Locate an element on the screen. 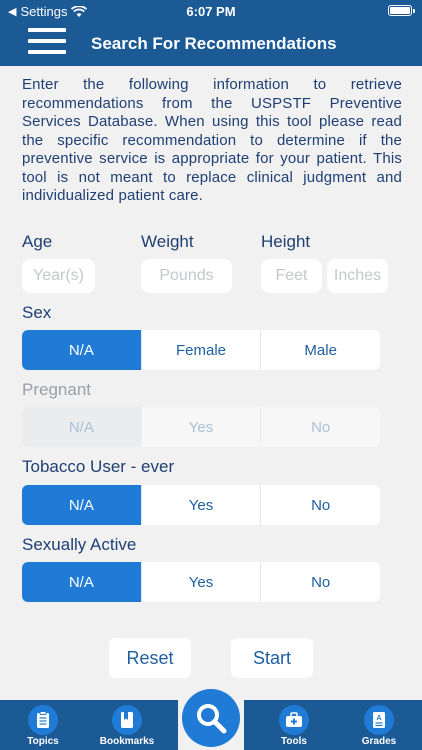 This screenshot has width=422, height=750. pregnant-label: Pregnant is located at coordinates (56, 389).